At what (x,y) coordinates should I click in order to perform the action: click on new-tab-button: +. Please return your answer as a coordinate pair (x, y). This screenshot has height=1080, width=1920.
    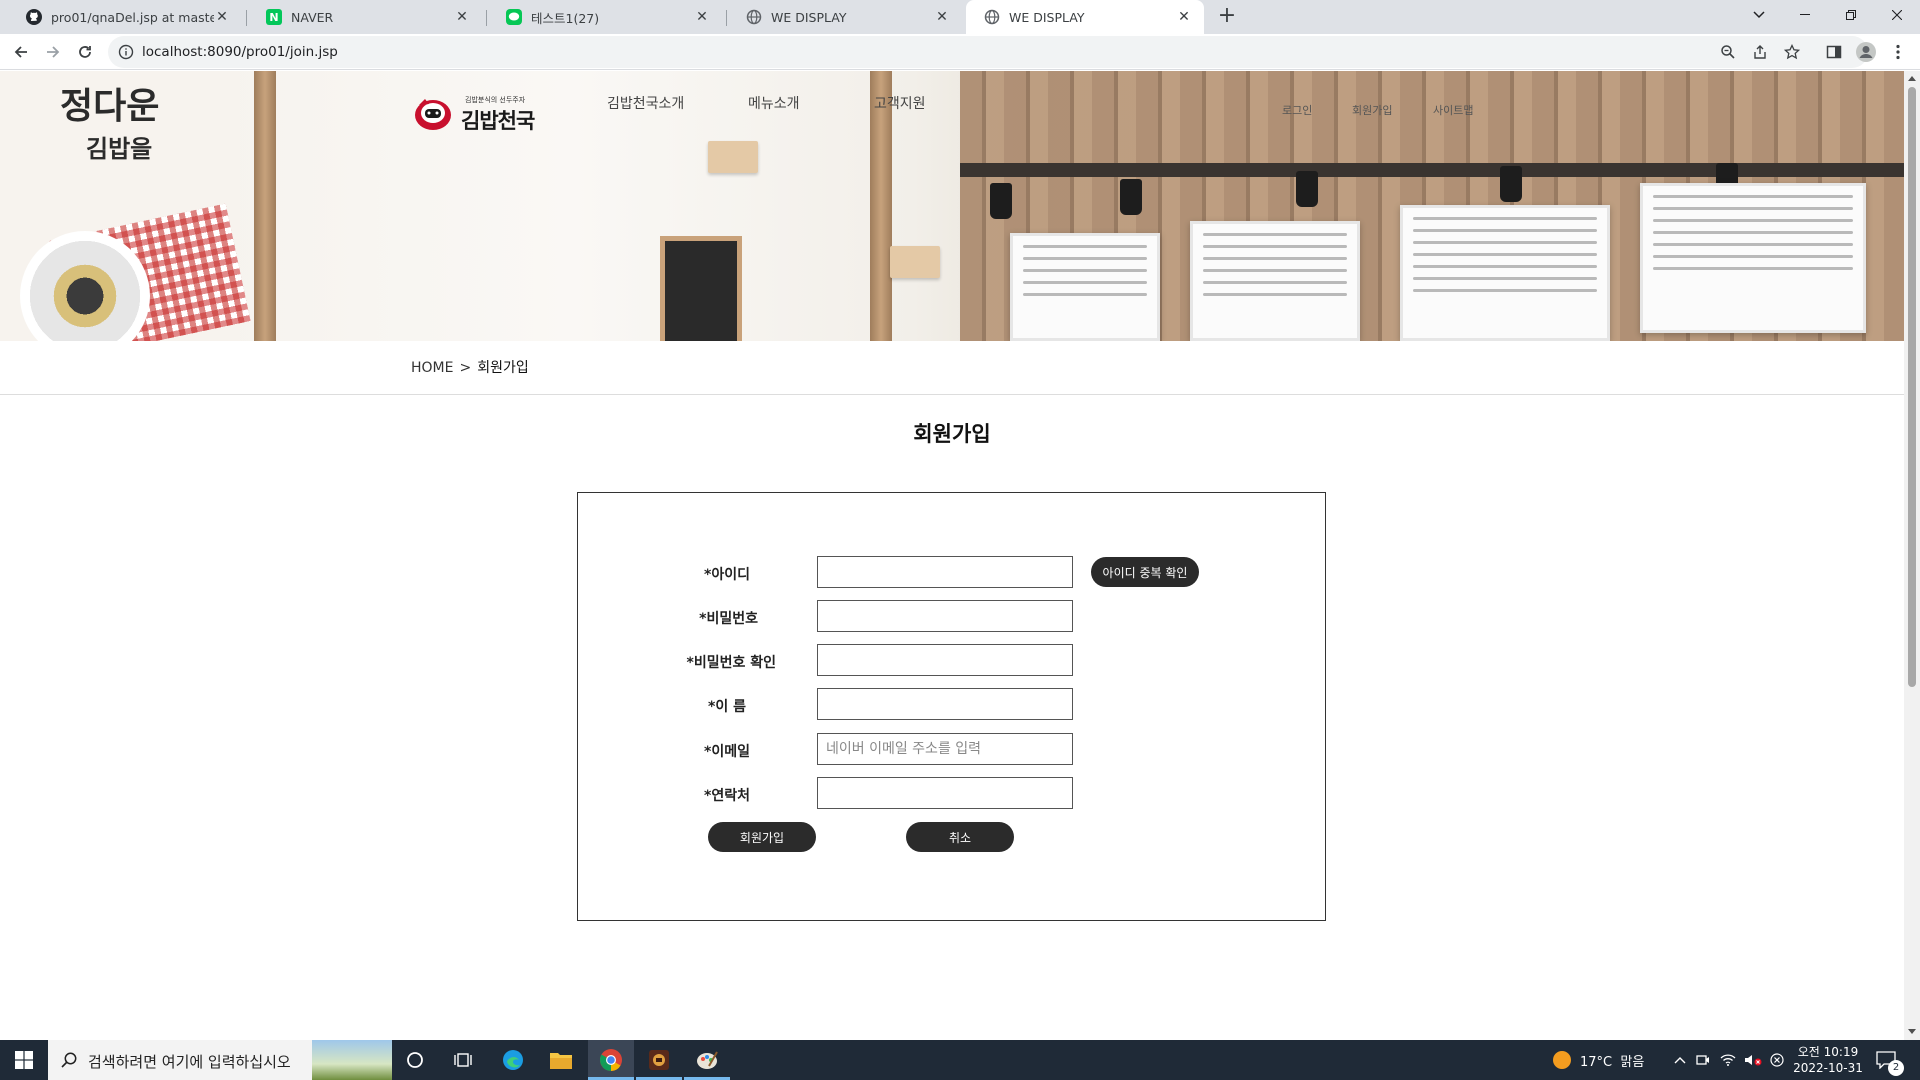
    Looking at the image, I should click on (1227, 17).